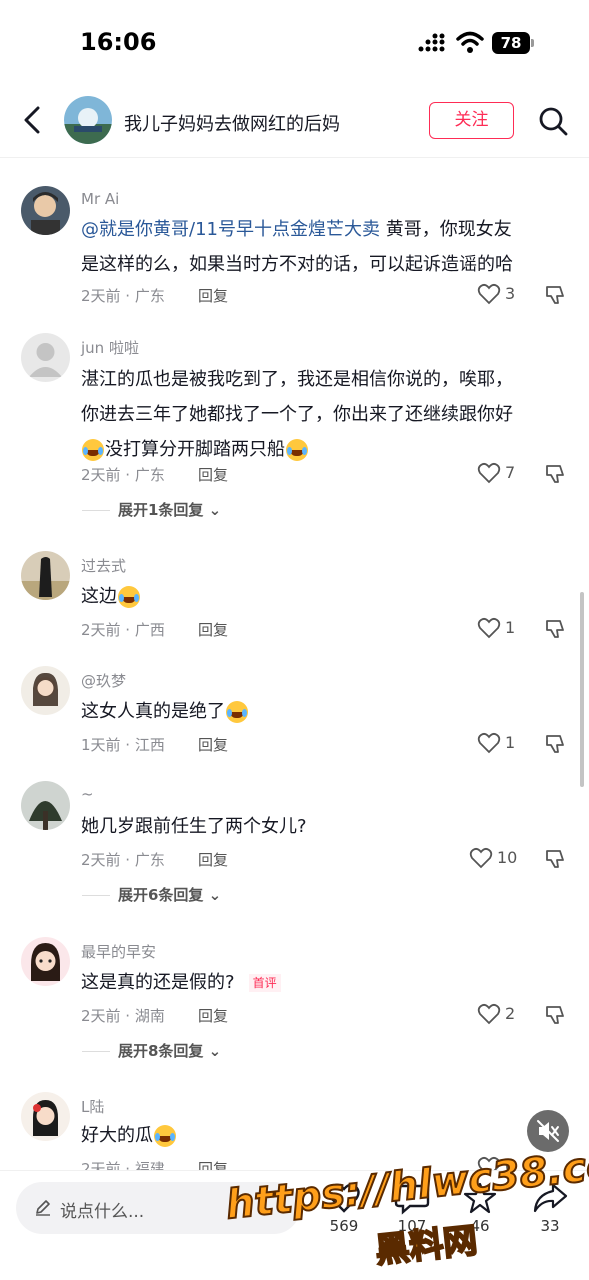  Describe the element at coordinates (123, 745) in the screenshot. I see `comment-meta: 1天前 · 江西` at that location.